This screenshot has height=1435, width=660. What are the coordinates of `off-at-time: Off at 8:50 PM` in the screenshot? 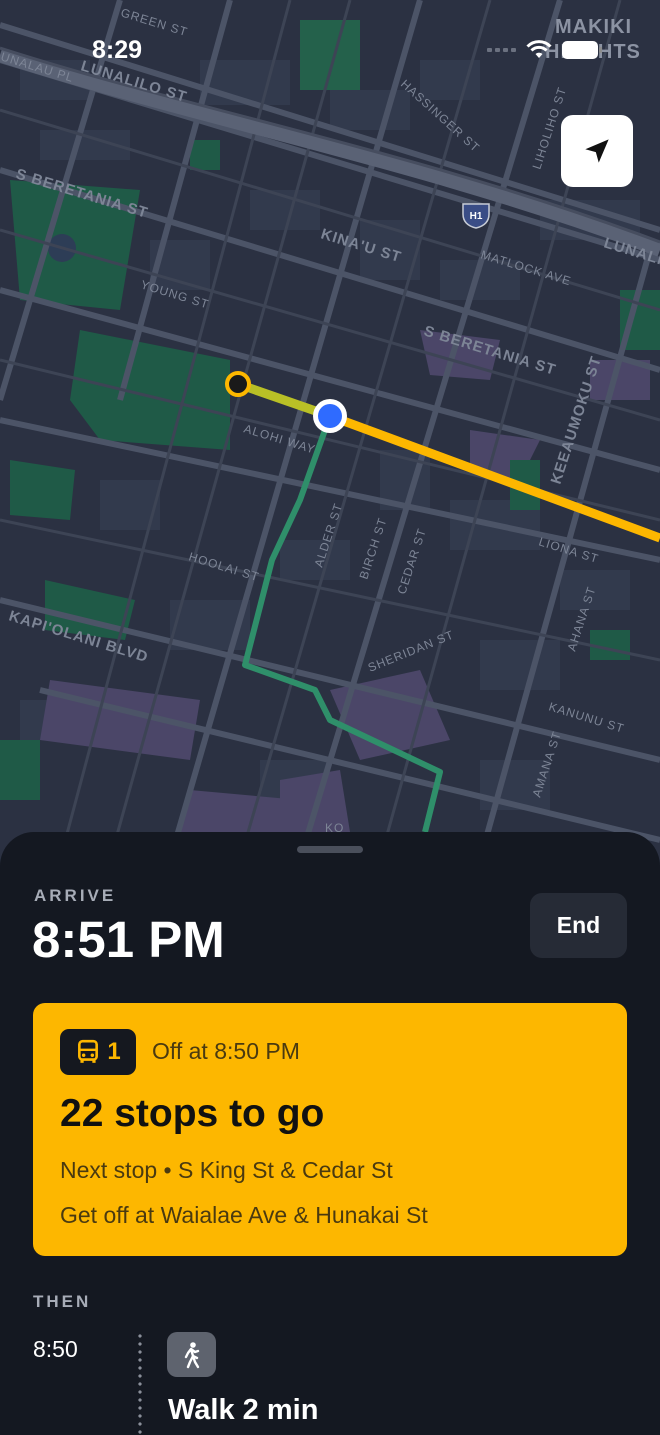 It's located at (226, 1051).